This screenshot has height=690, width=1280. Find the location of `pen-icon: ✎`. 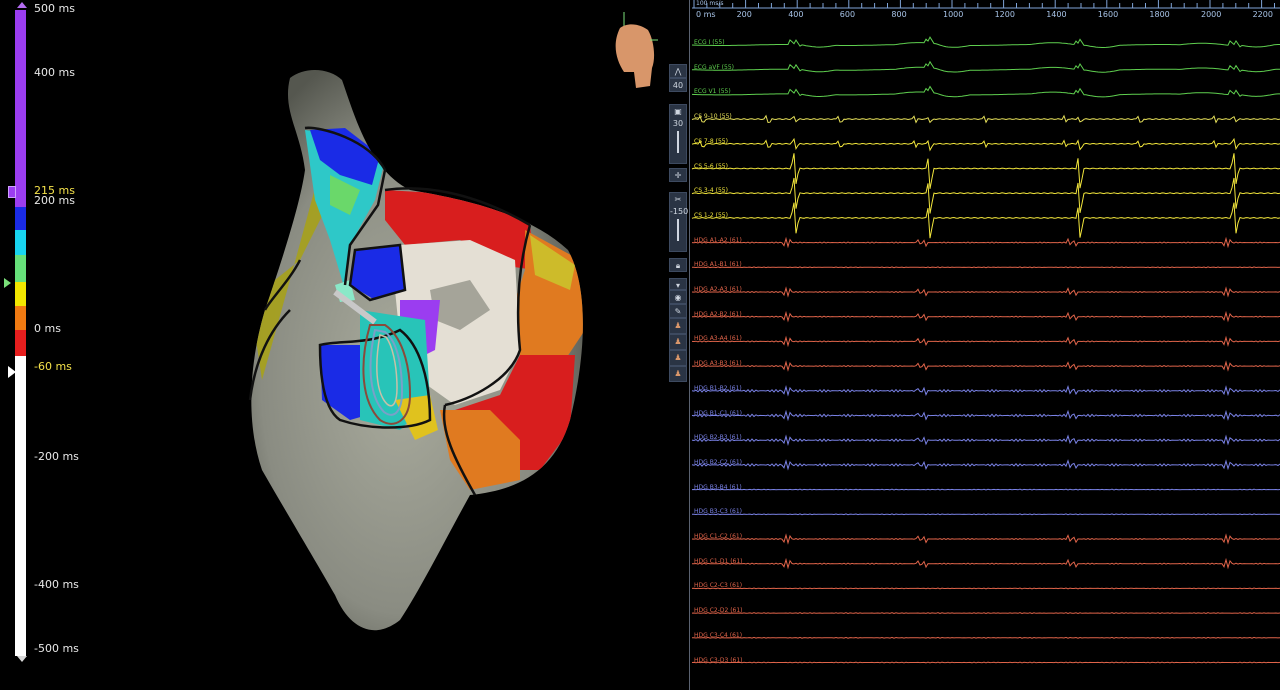

pen-icon: ✎ is located at coordinates (678, 311).